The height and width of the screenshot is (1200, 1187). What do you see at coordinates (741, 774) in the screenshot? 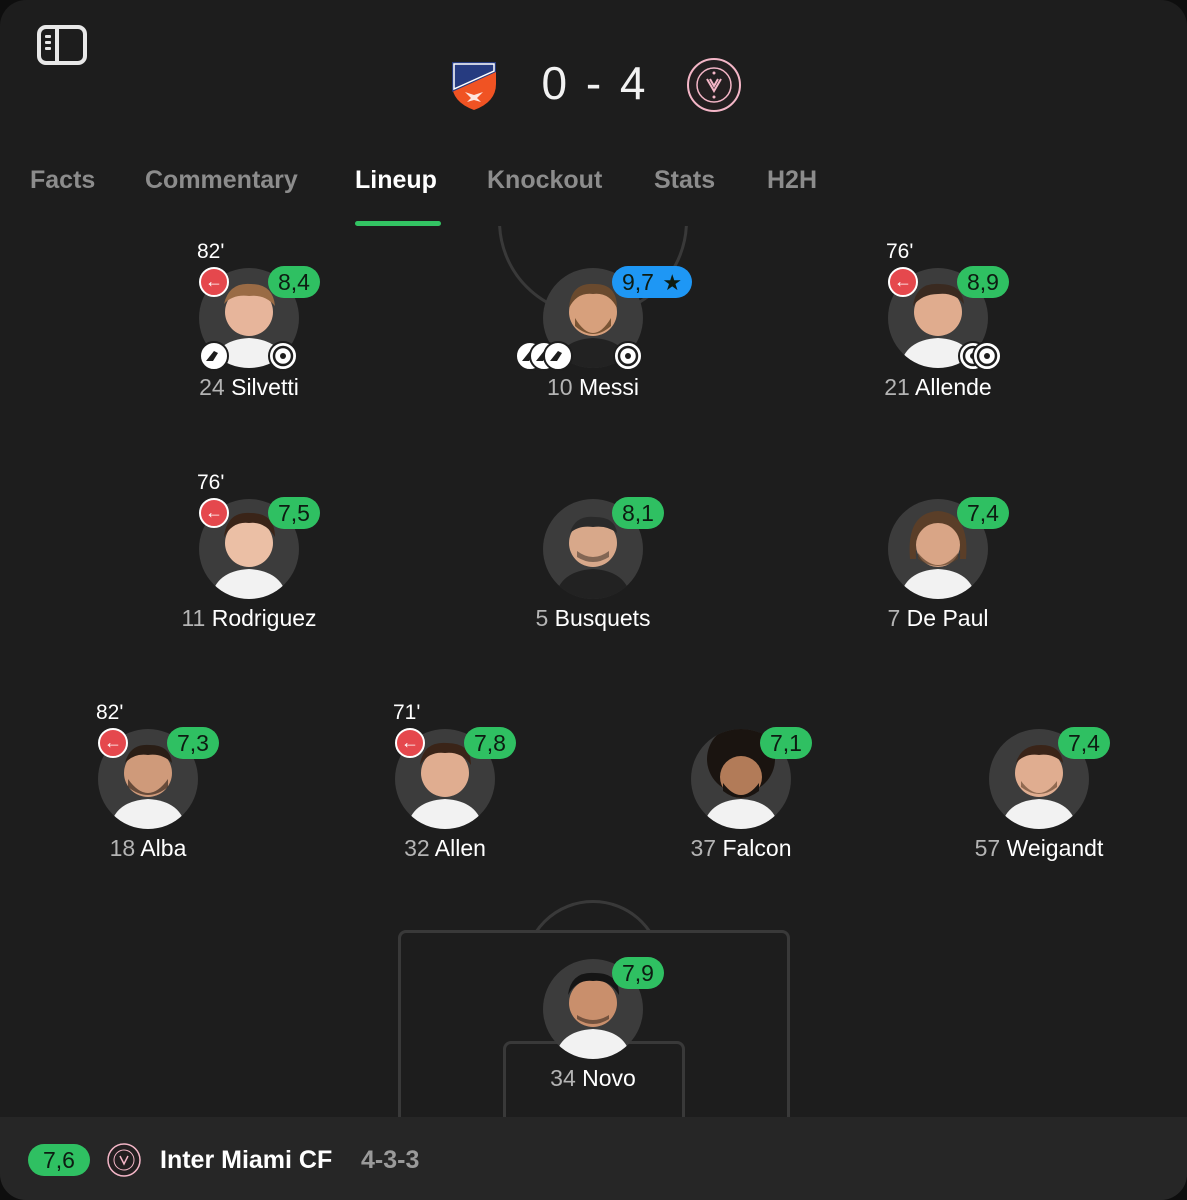
I see `player-card: 7,1 37 Falcon` at bounding box center [741, 774].